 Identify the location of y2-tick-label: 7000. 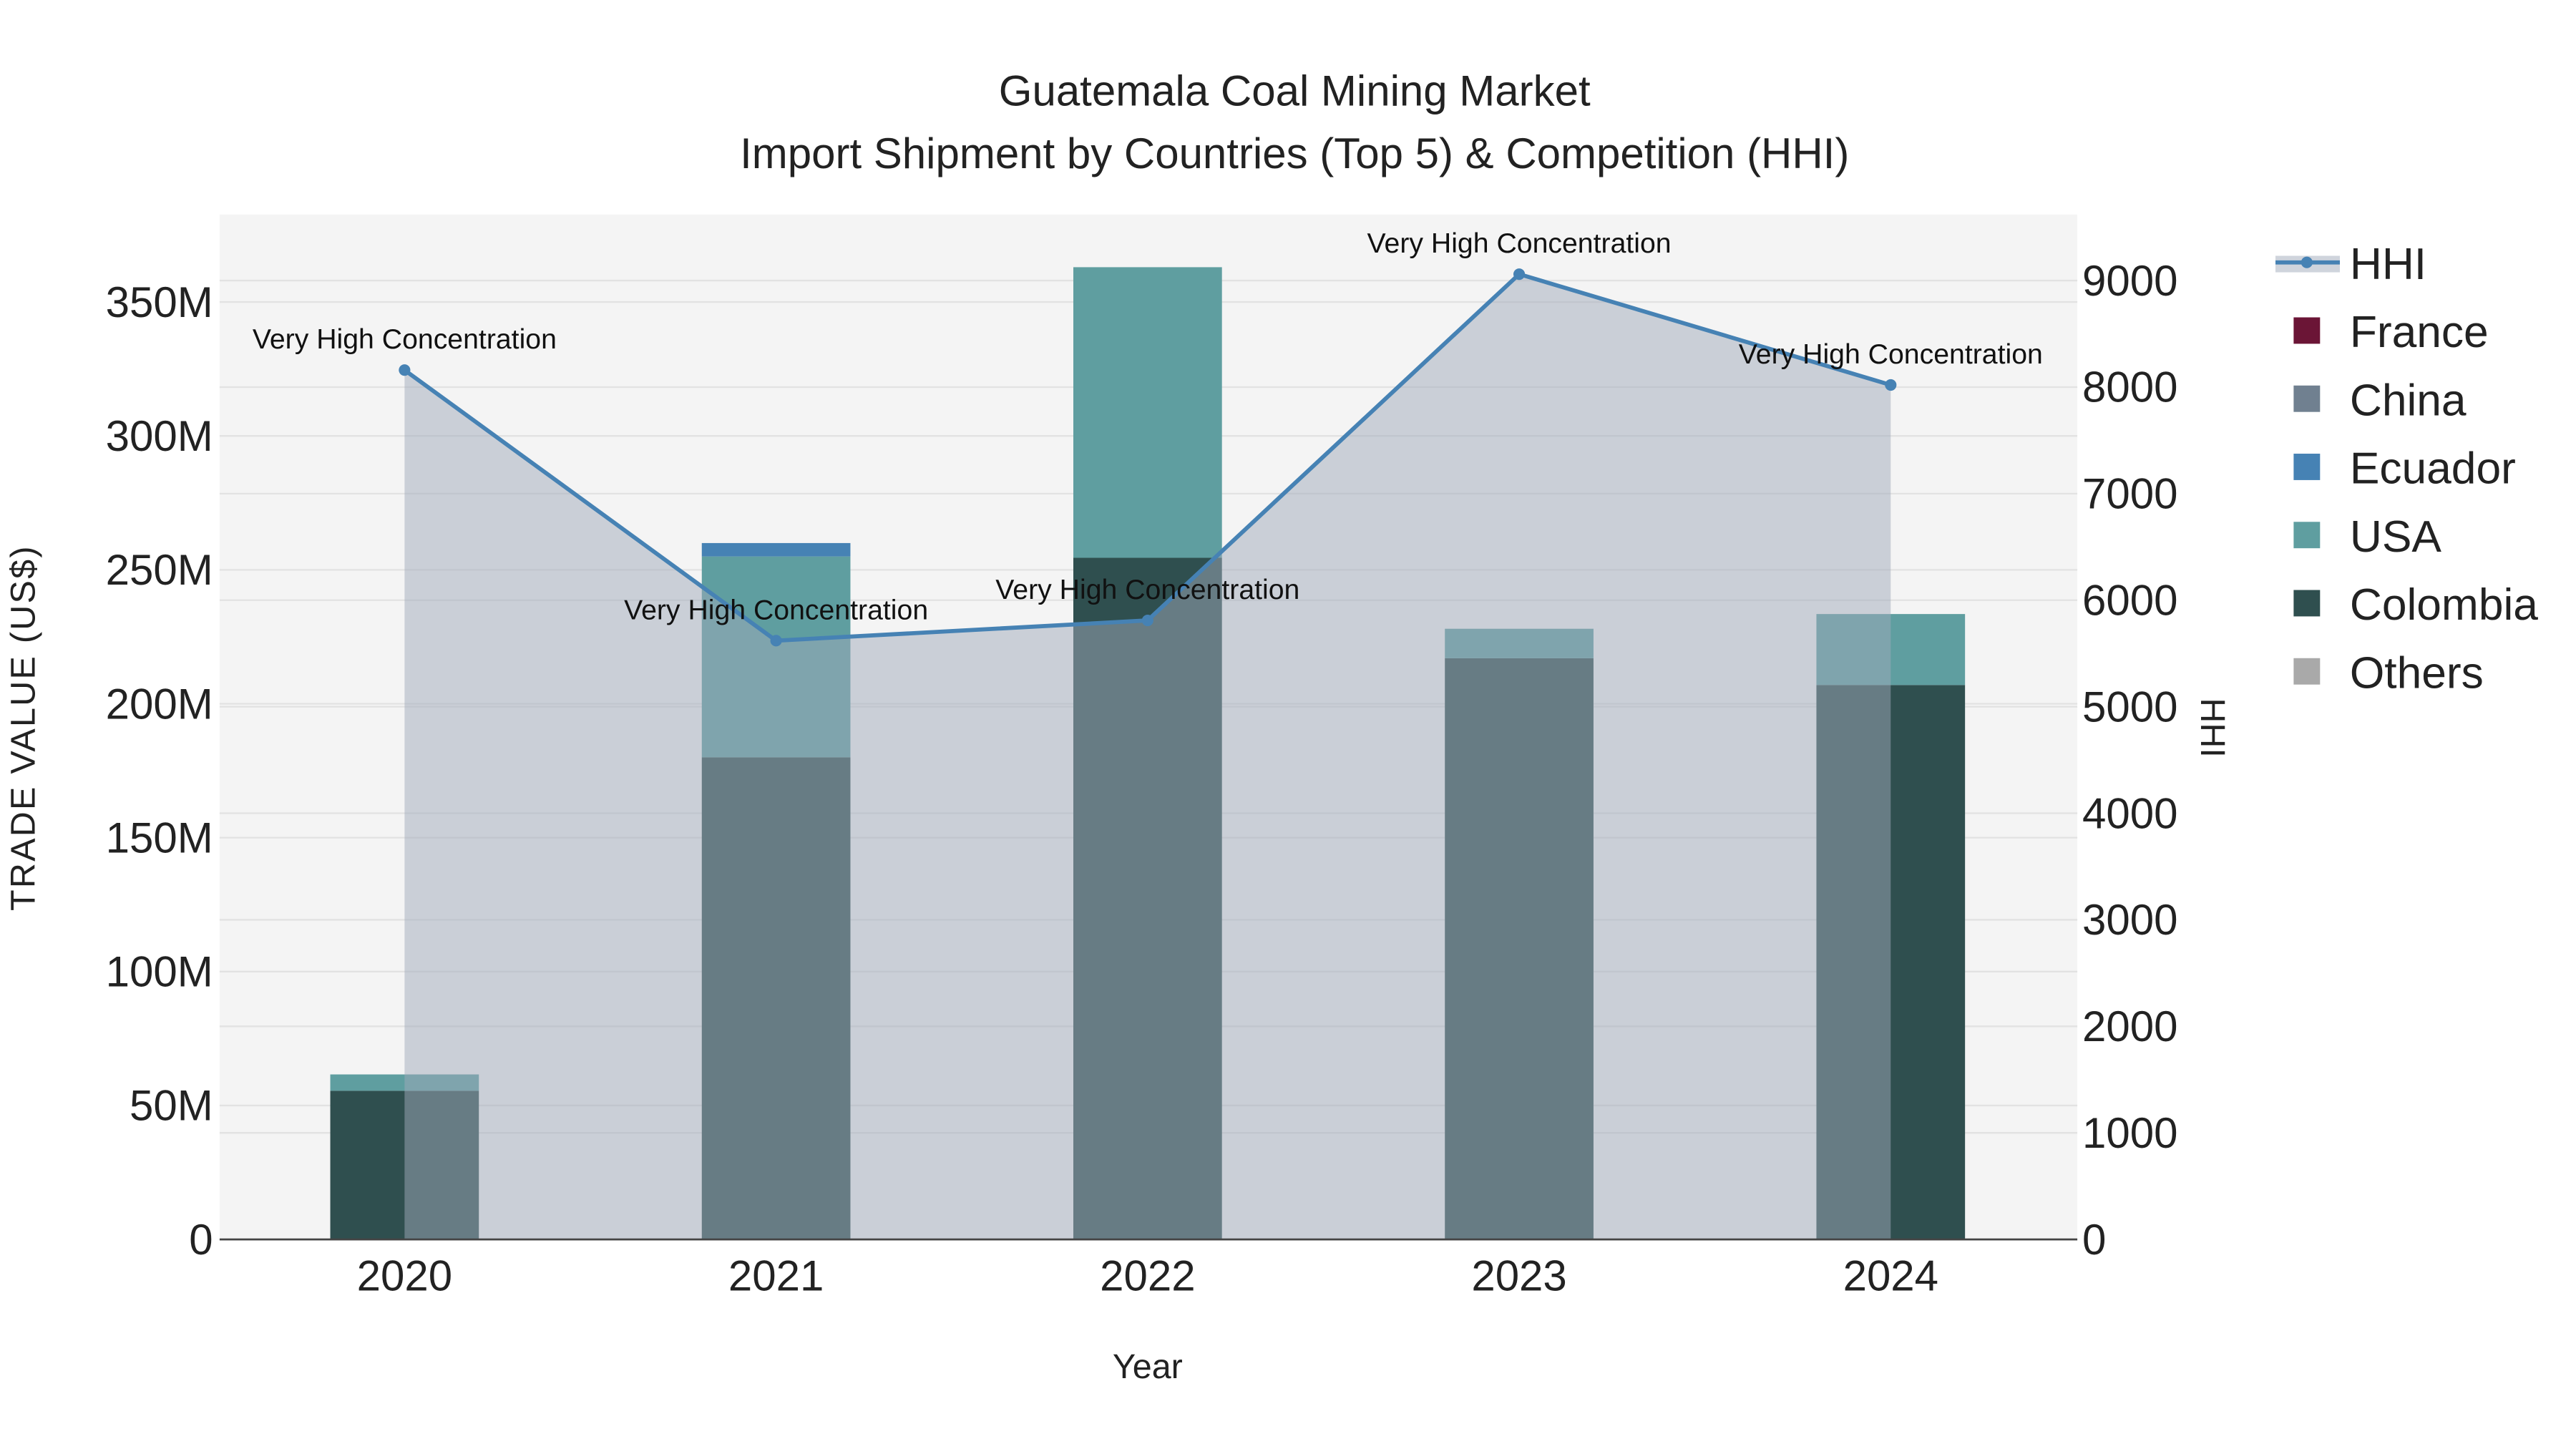
(2129, 494).